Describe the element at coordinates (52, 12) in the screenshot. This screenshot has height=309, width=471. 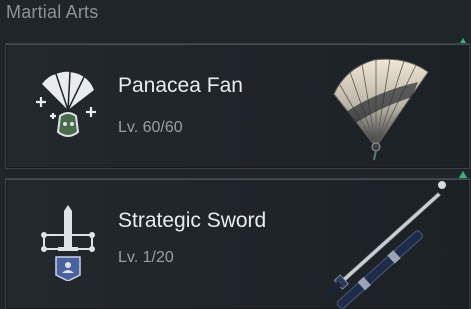
I see `section-title: Martial Arts` at that location.